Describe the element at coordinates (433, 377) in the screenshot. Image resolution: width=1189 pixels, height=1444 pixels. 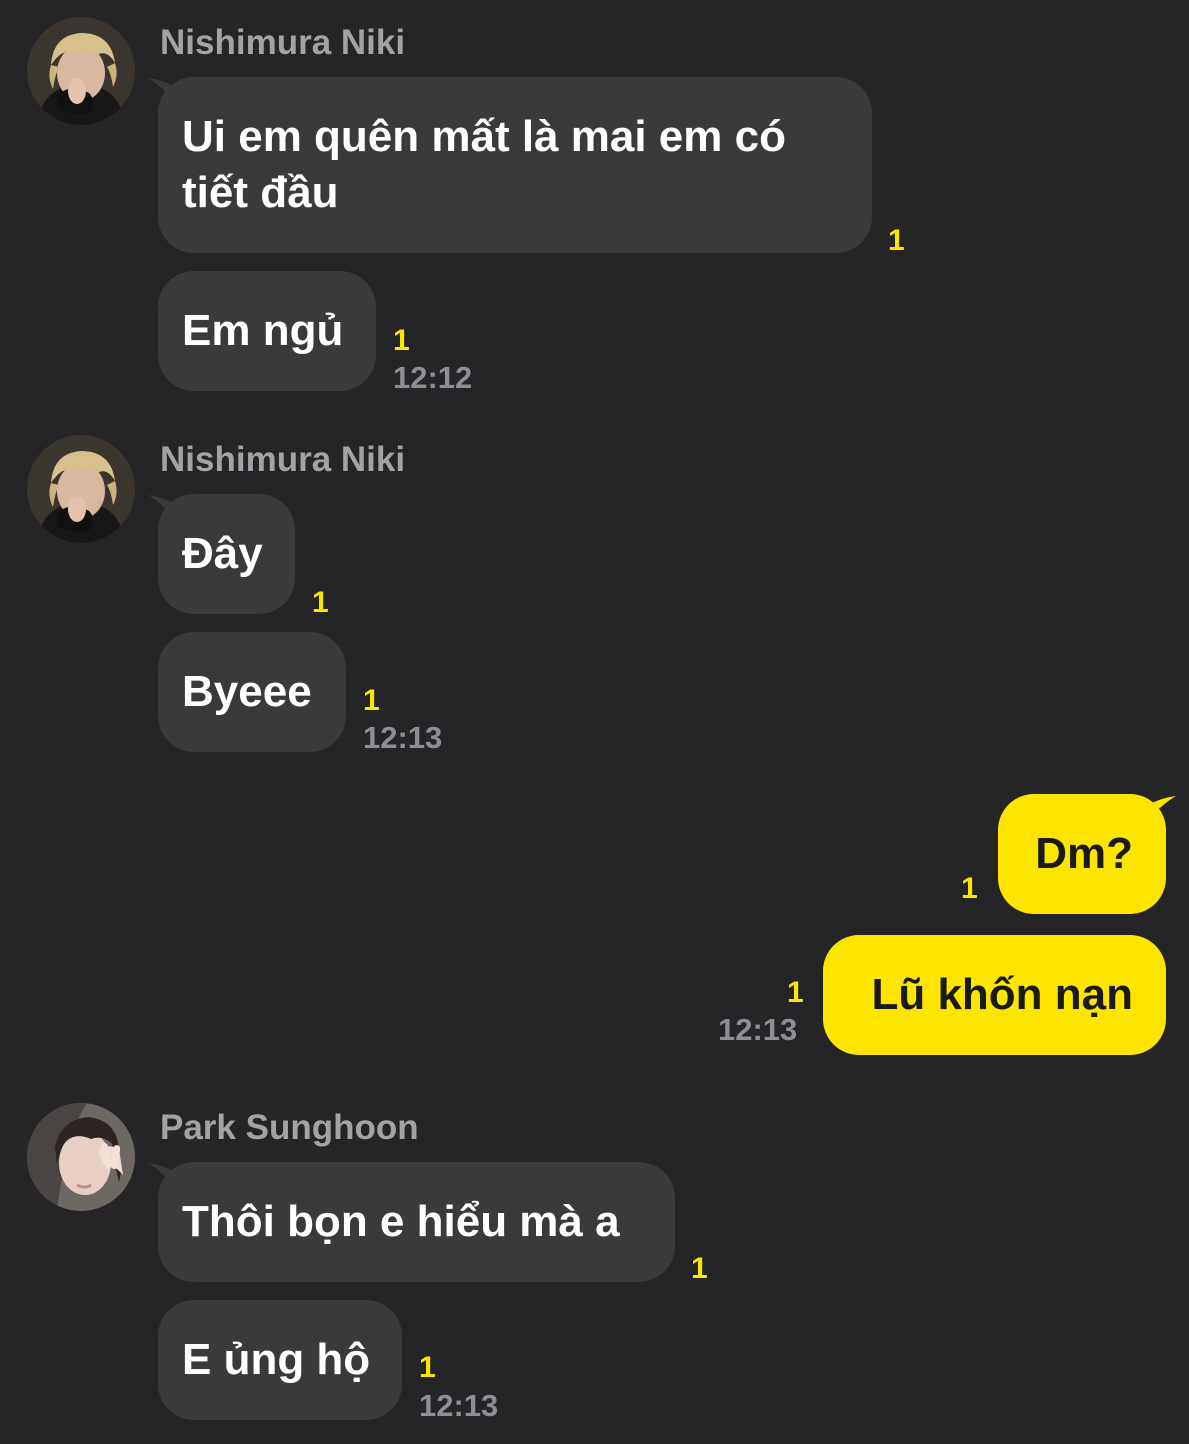
I see `timestamp: 12:12` at that location.